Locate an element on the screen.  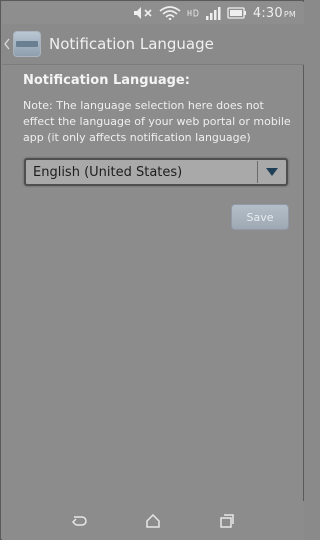
hd-icon is located at coordinates (193, 13).